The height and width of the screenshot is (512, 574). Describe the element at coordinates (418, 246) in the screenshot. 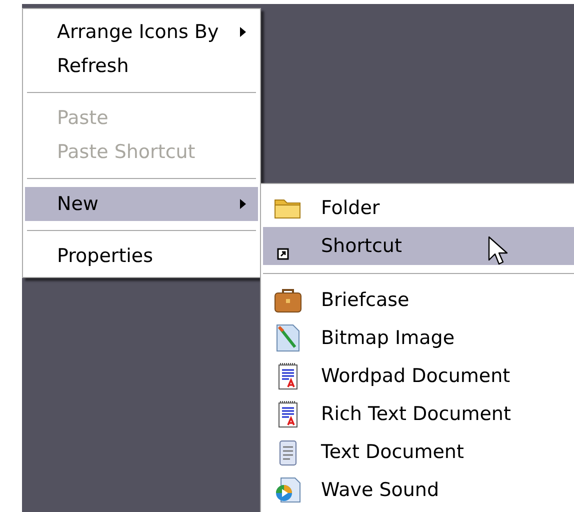

I see `menu-item: Shortcut` at that location.